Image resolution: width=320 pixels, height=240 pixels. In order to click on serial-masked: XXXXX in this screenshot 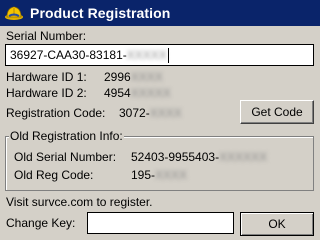, I will do `click(146, 55)`.